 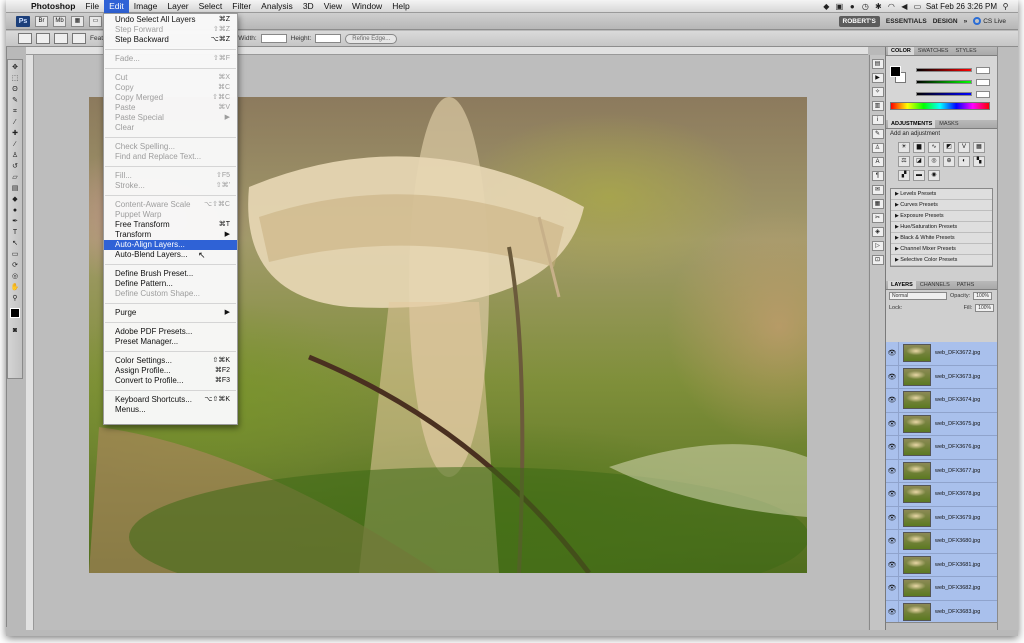 I want to click on workspace-more: », so click(x=966, y=21).